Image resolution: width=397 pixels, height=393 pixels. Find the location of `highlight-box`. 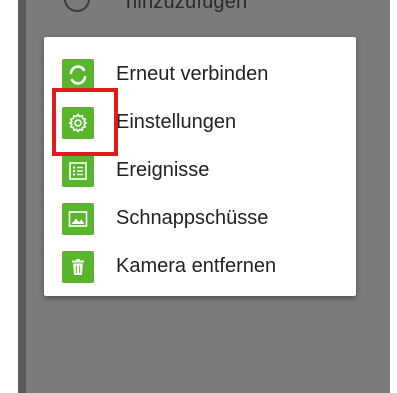

highlight-box is located at coordinates (85, 122).